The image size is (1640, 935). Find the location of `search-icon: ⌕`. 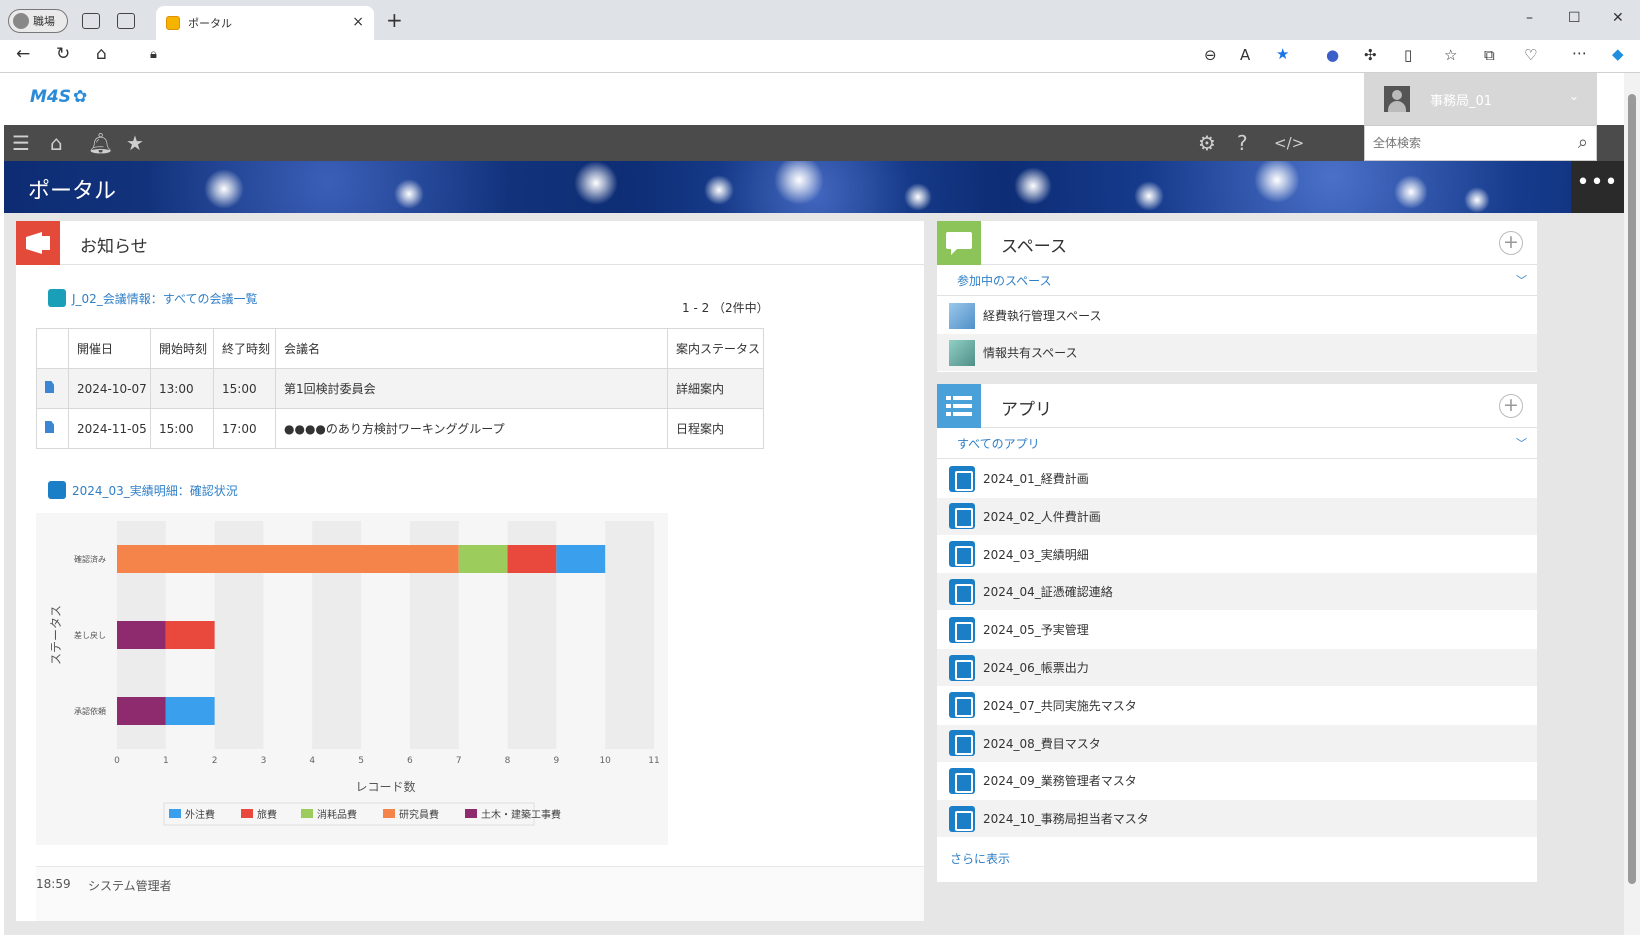

search-icon: ⌕ is located at coordinates (1583, 142).